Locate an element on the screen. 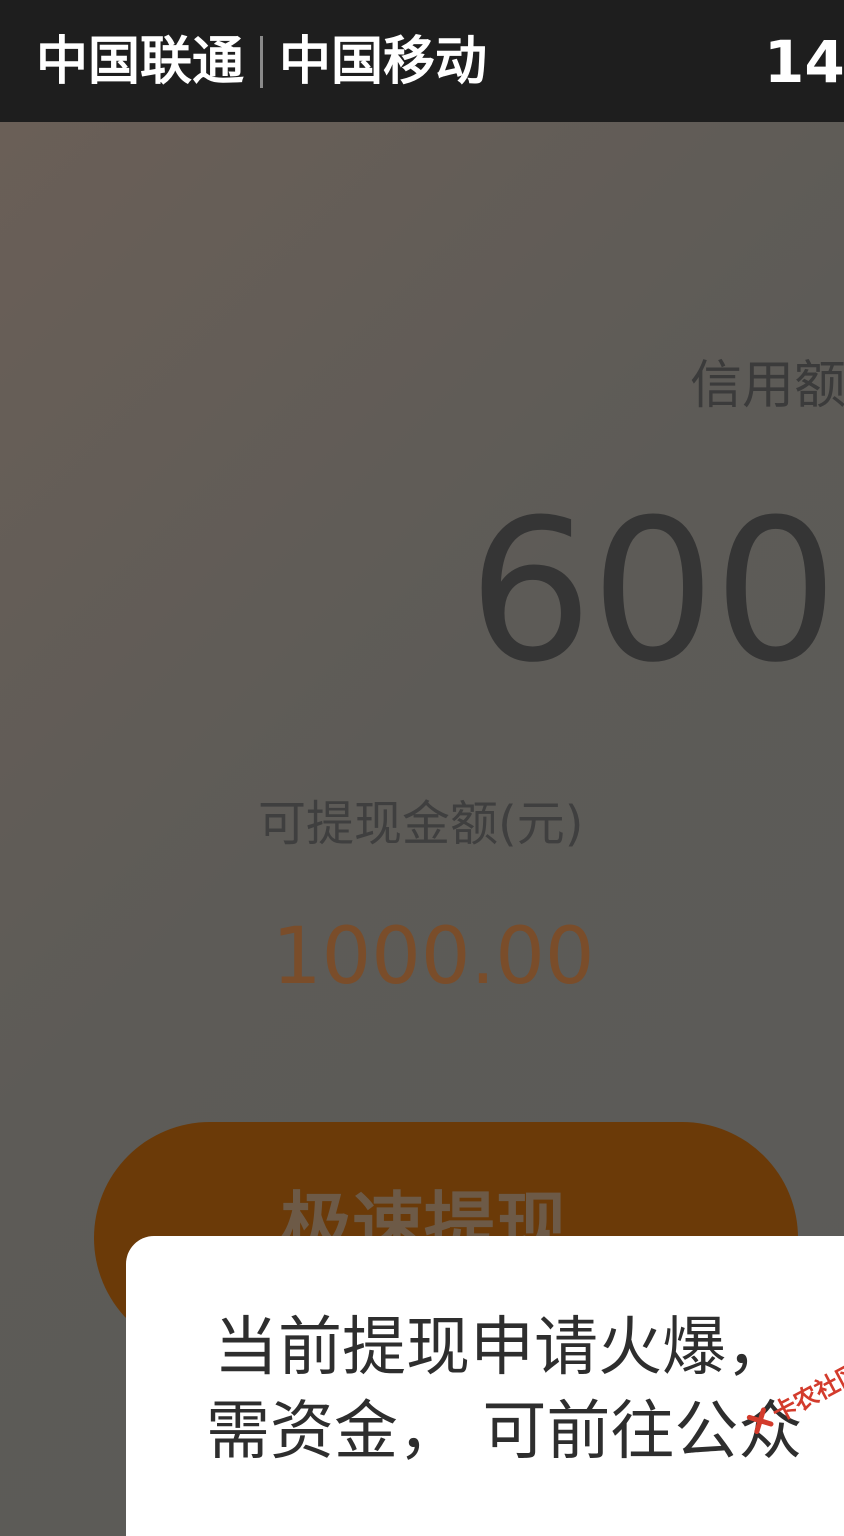 The height and width of the screenshot is (1536, 844). dialog-message-line-2: 需资金， 可前往公众 is located at coordinates (504, 1432).